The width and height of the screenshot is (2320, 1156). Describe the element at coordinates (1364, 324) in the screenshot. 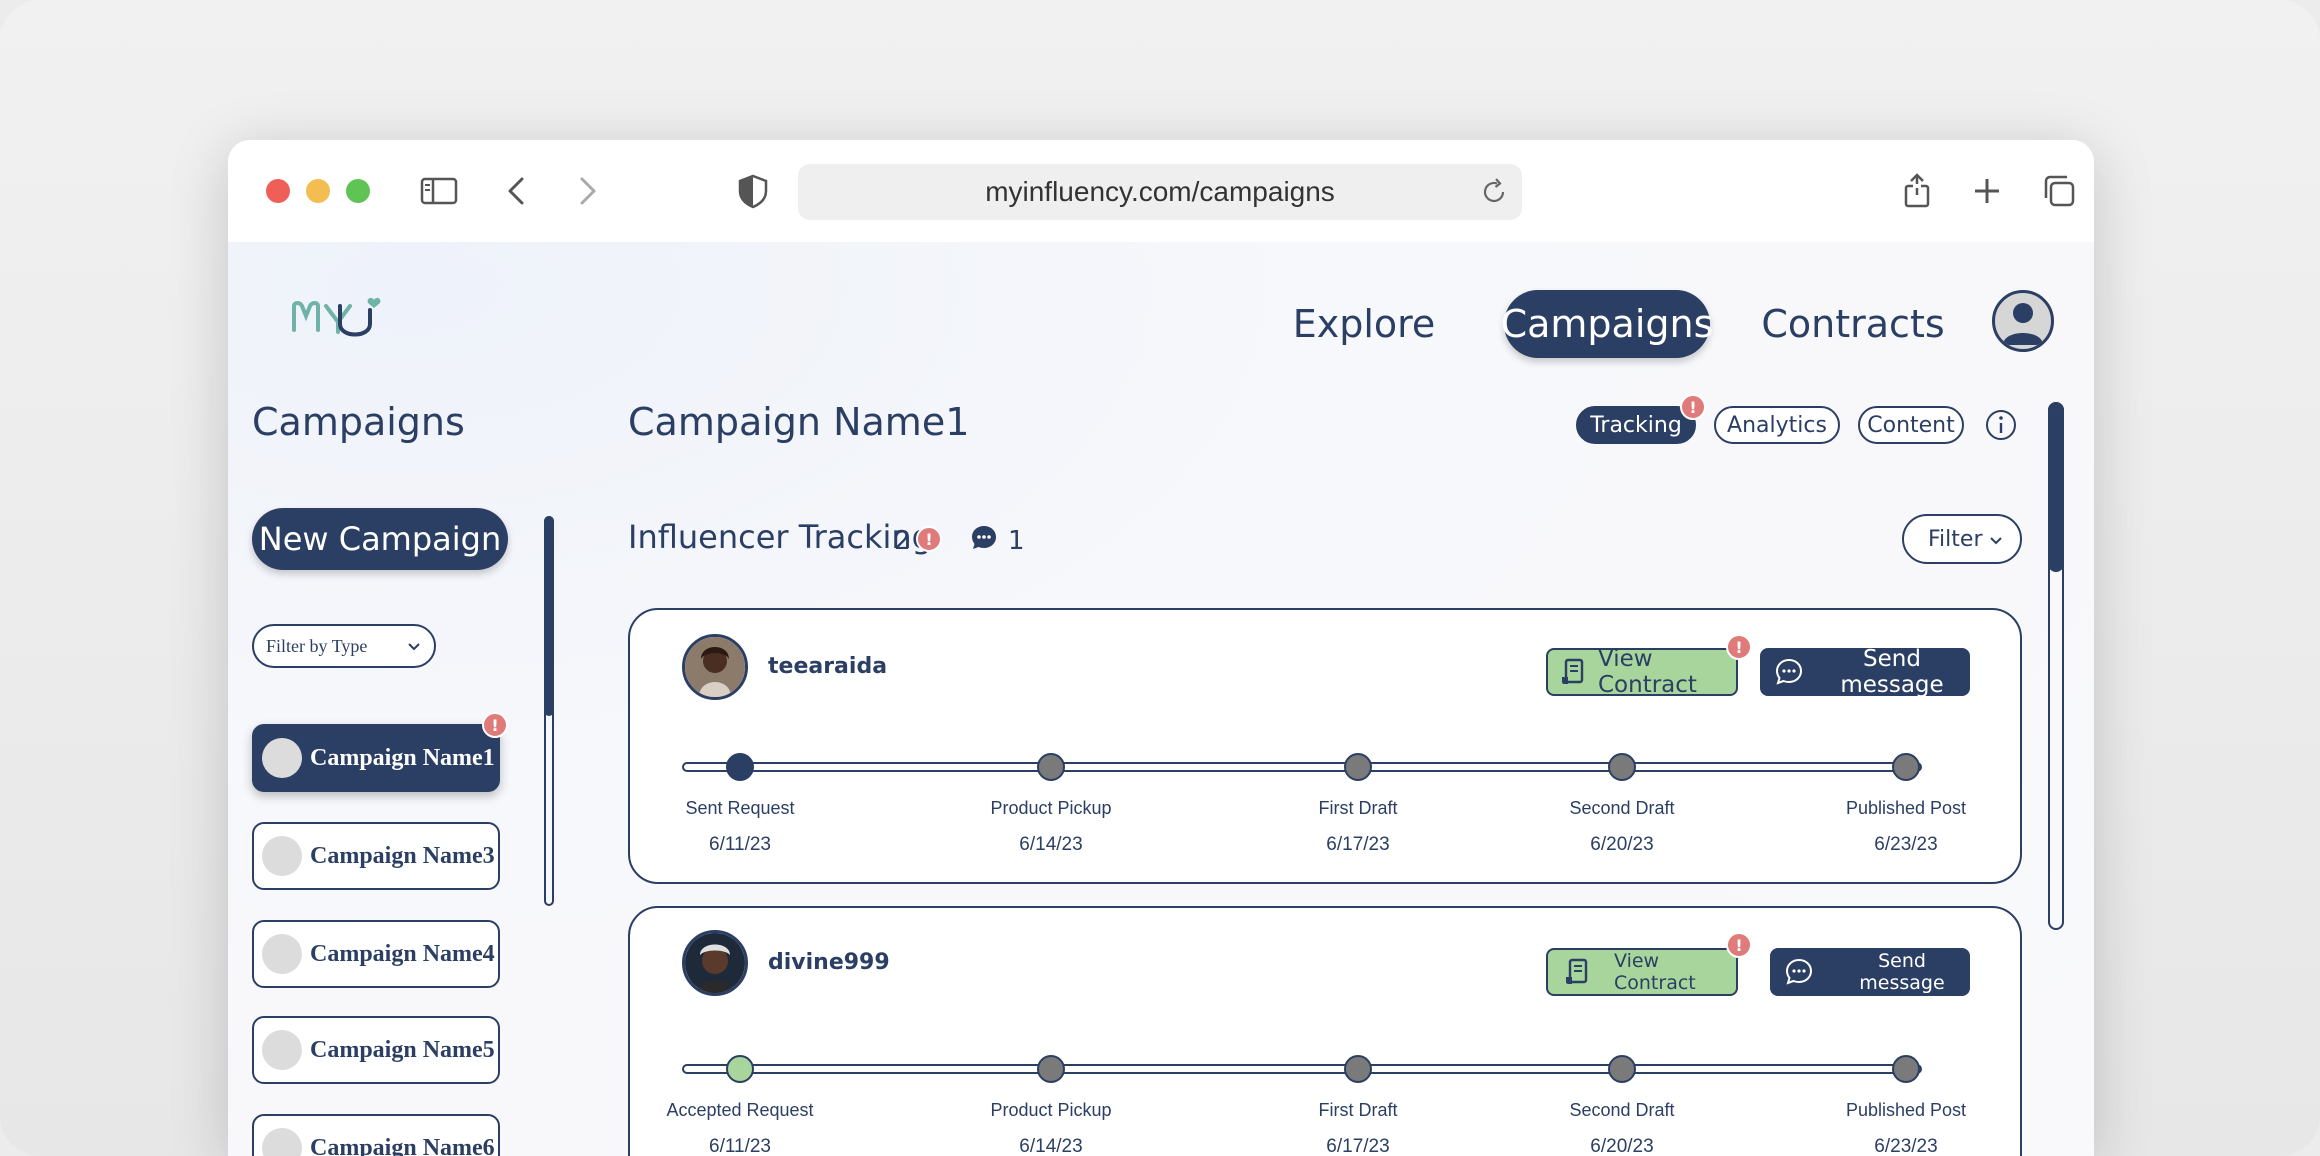

I see `nav-explore: Explore` at that location.